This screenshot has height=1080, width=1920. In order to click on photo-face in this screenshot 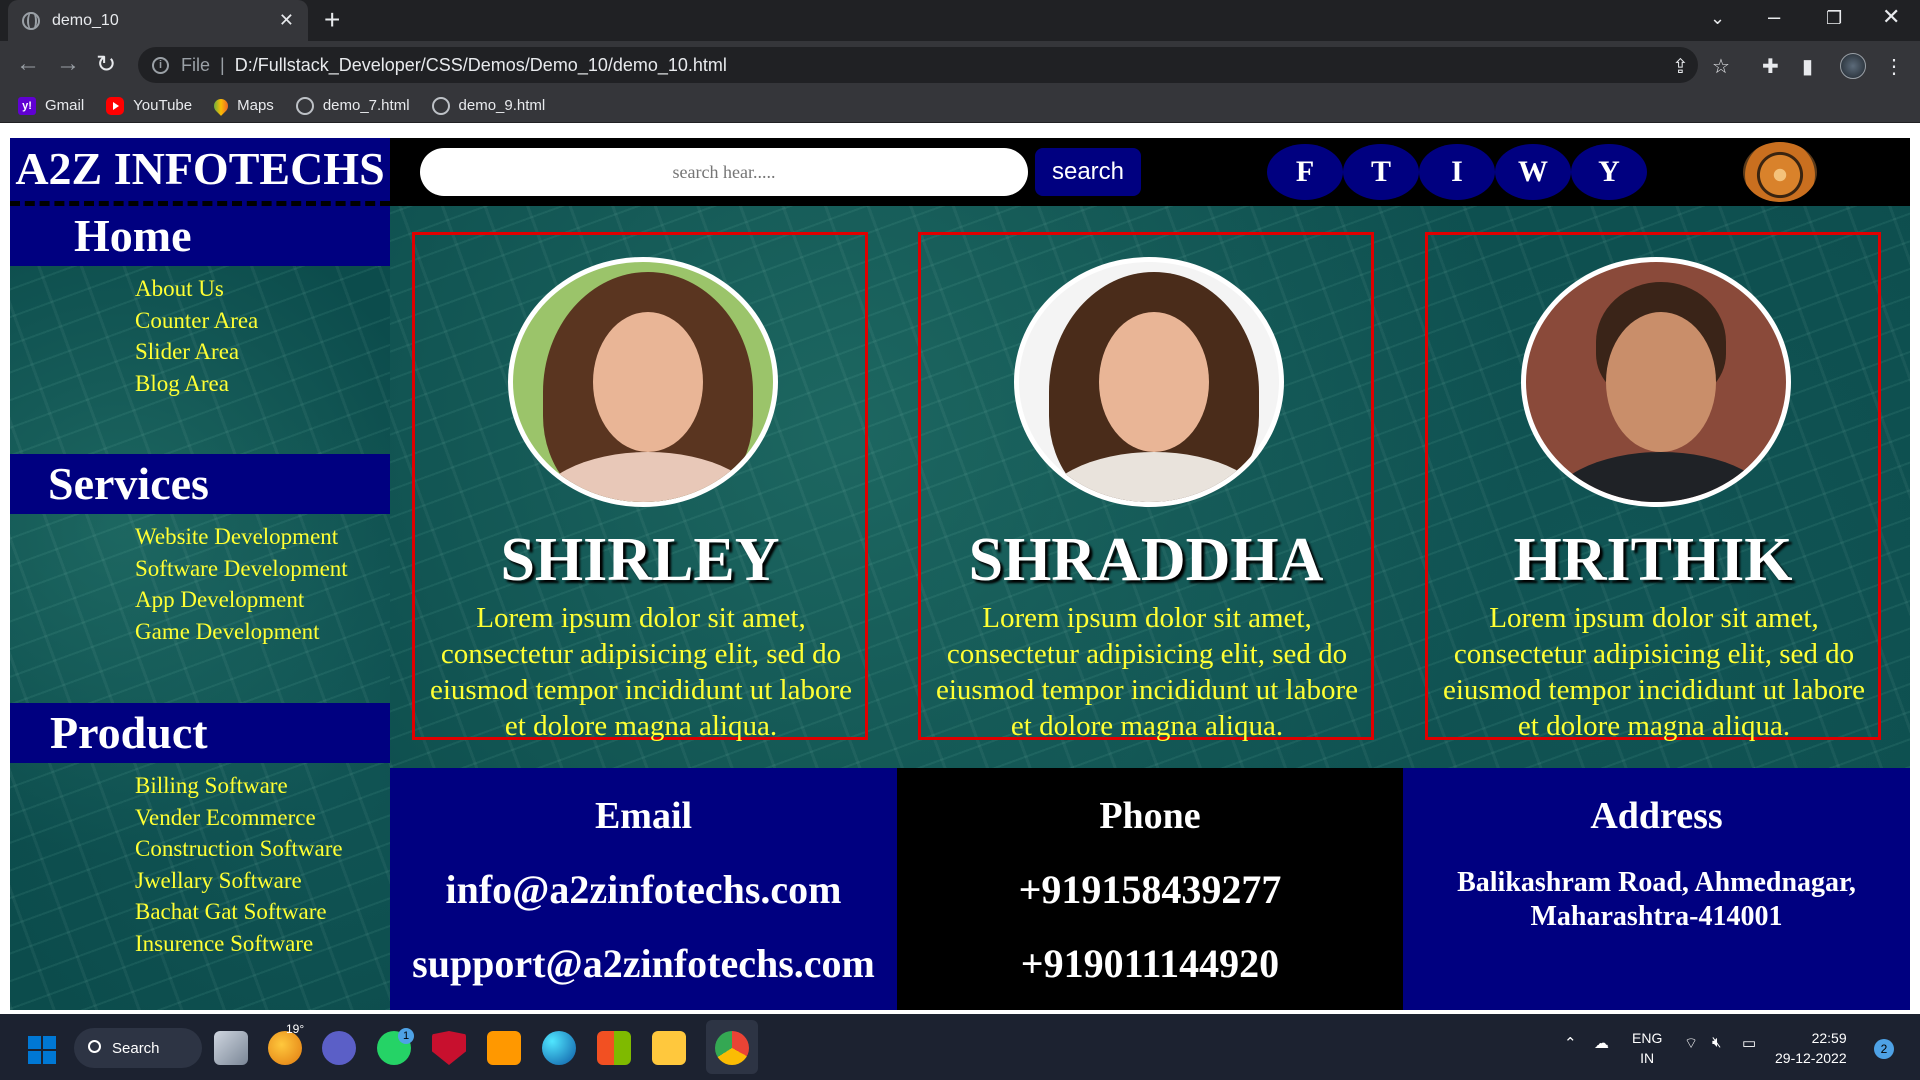, I will do `click(1661, 382)`.